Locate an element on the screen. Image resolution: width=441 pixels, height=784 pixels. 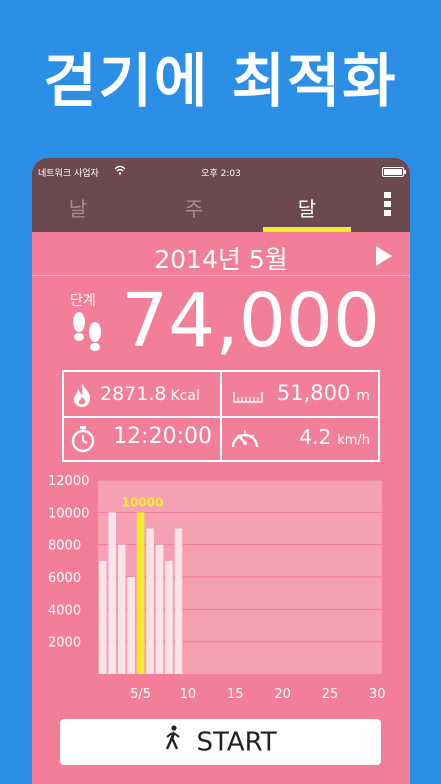
x-tick-label: 25 is located at coordinates (330, 694).